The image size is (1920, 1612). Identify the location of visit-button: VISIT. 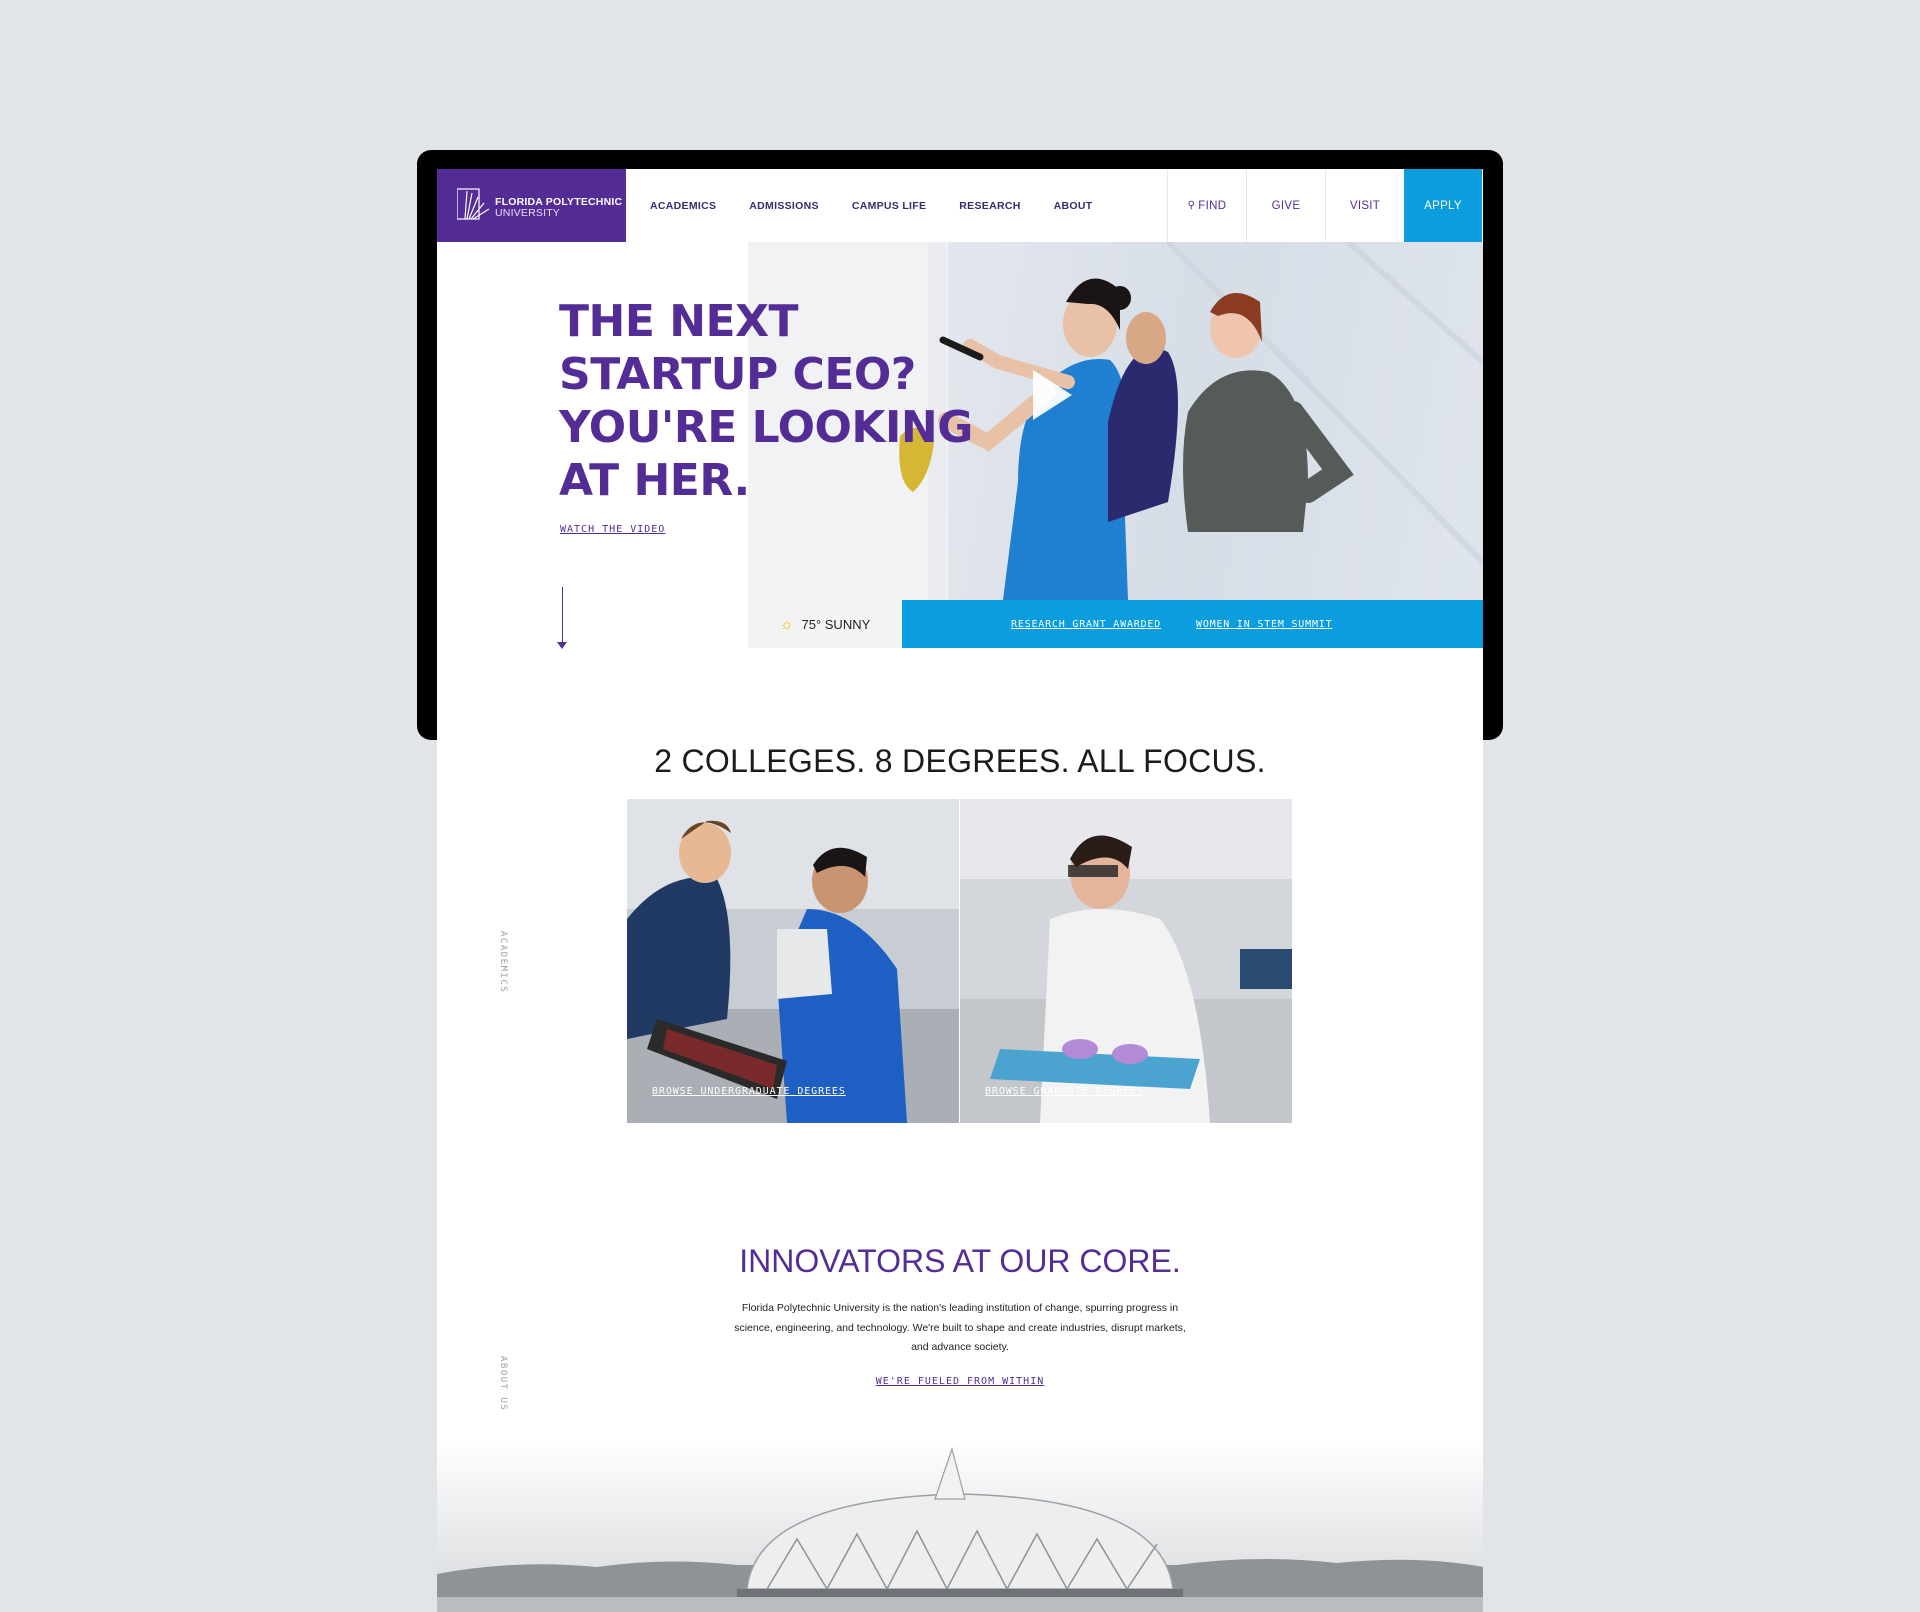
(1364, 205).